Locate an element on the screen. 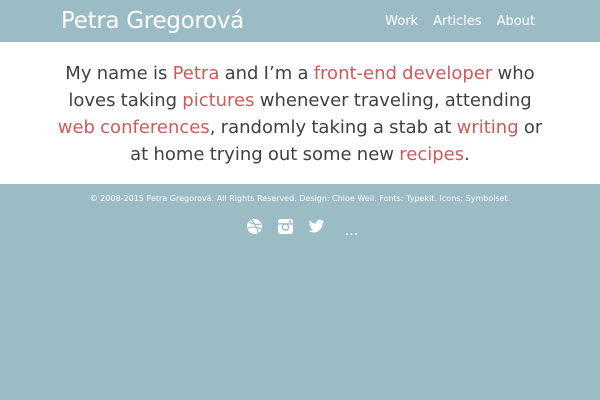 The height and width of the screenshot is (400, 600). link-front-end-developer: front-end developer is located at coordinates (403, 73).